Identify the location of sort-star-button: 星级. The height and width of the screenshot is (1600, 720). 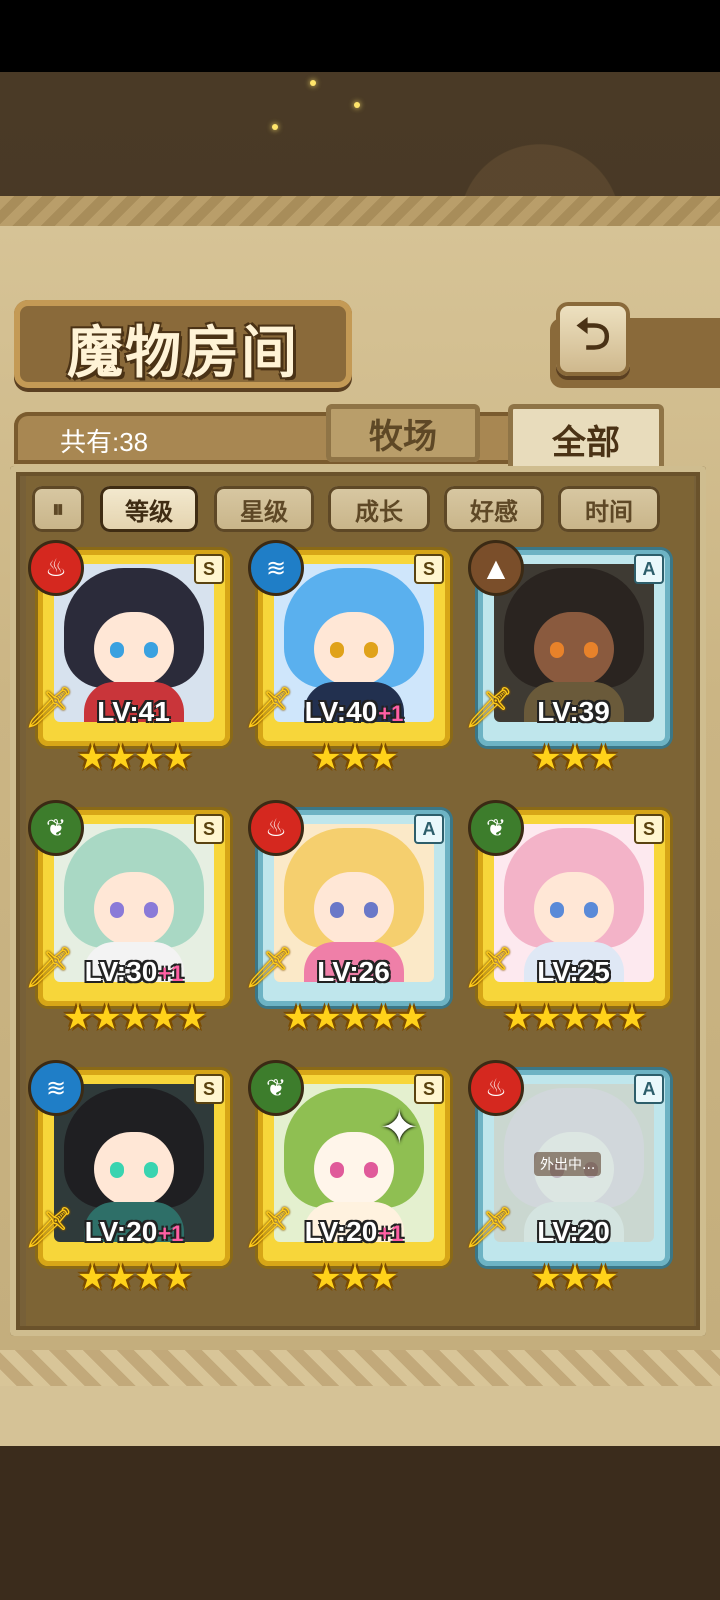
(264, 509).